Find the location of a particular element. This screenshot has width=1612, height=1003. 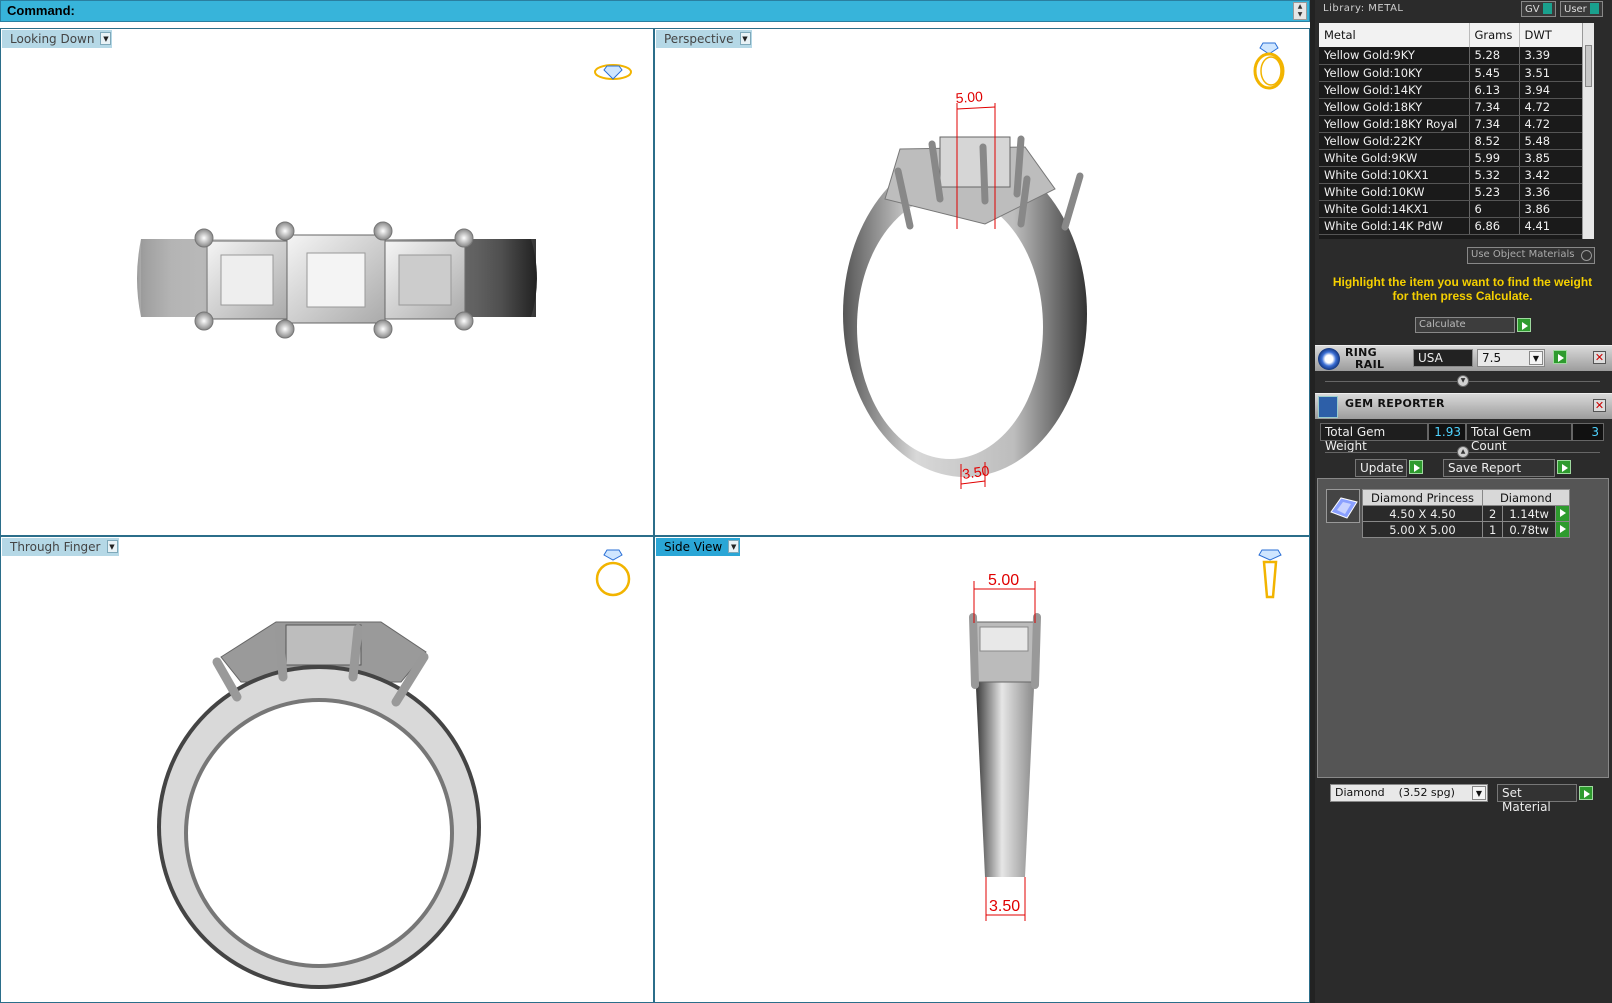

collapse-knob-icon: ▲ is located at coordinates (1463, 452).